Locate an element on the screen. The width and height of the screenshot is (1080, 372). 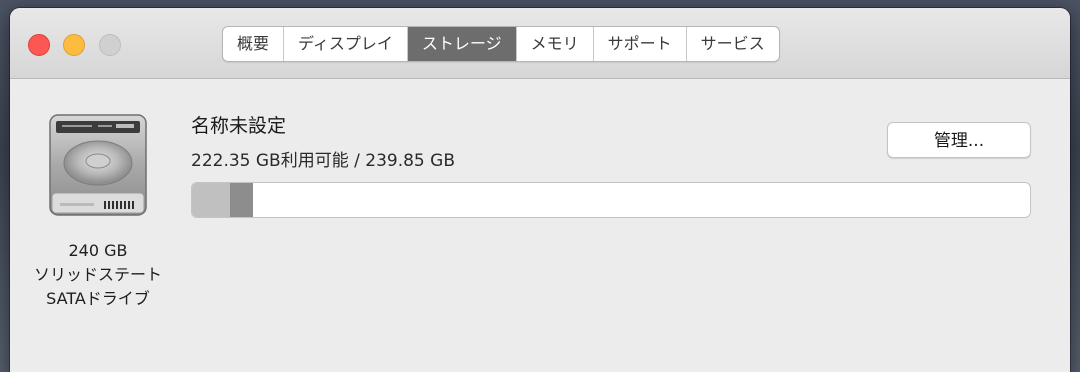
tab-bar: 概要 ディスプレイ ストレージ メモリ サポート サービス is located at coordinates (501, 44).